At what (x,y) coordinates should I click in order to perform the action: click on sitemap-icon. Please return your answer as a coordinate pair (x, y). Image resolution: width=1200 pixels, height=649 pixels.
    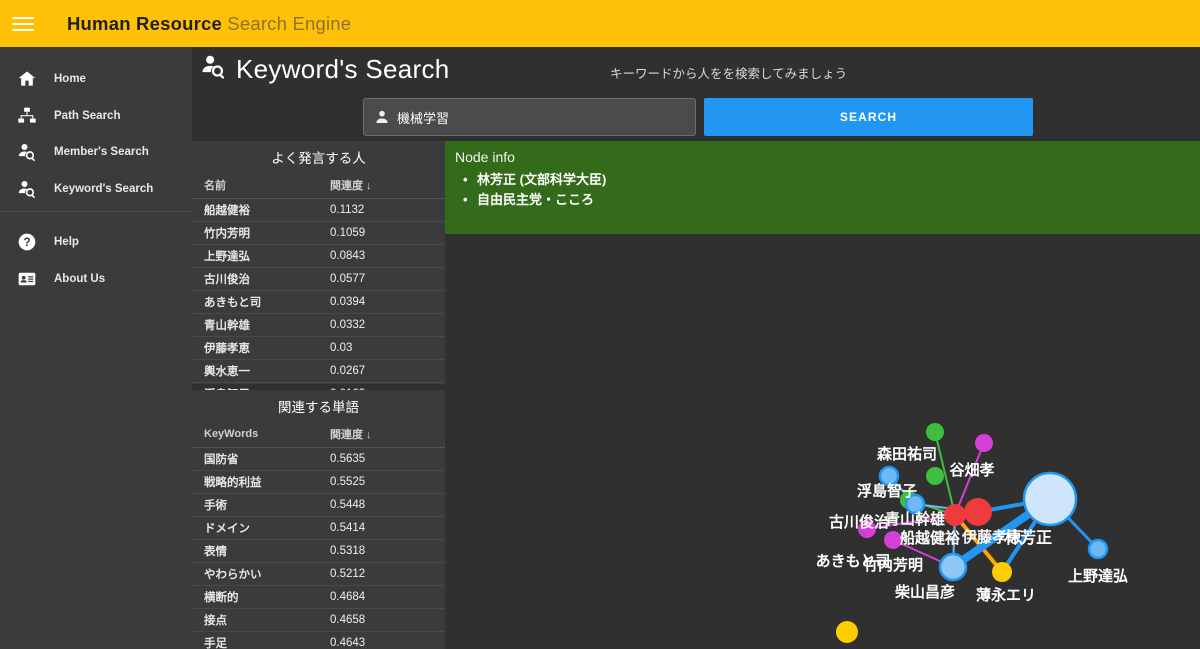
    Looking at the image, I should click on (27, 116).